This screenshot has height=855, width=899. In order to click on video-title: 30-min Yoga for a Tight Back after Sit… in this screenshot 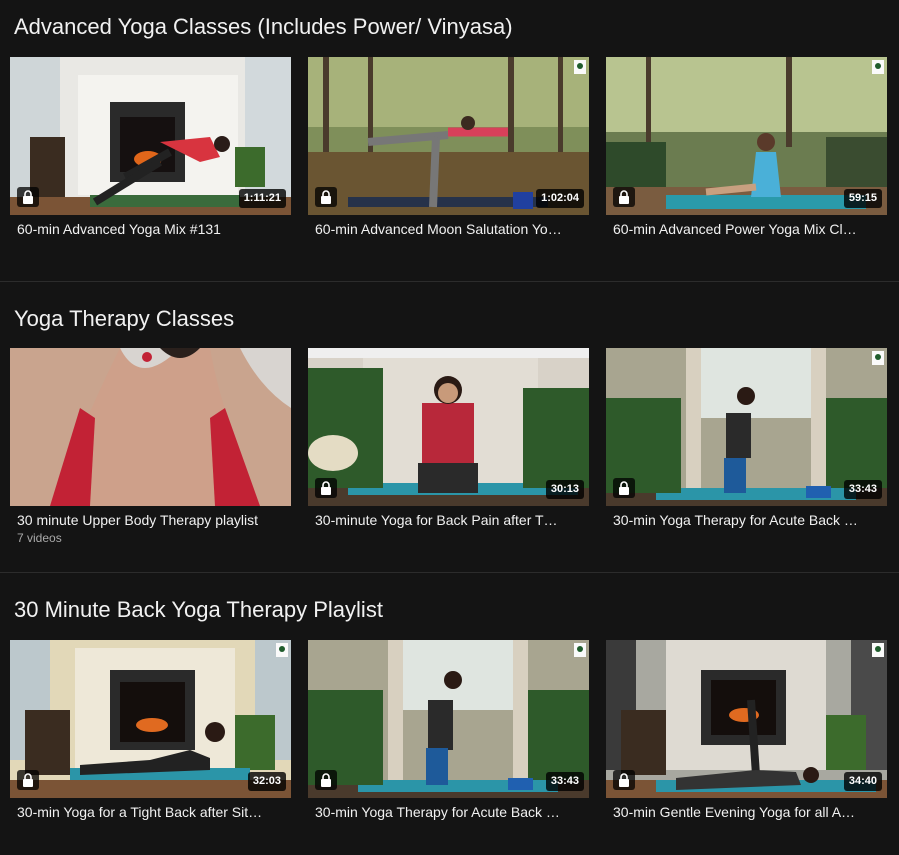, I will do `click(151, 812)`.